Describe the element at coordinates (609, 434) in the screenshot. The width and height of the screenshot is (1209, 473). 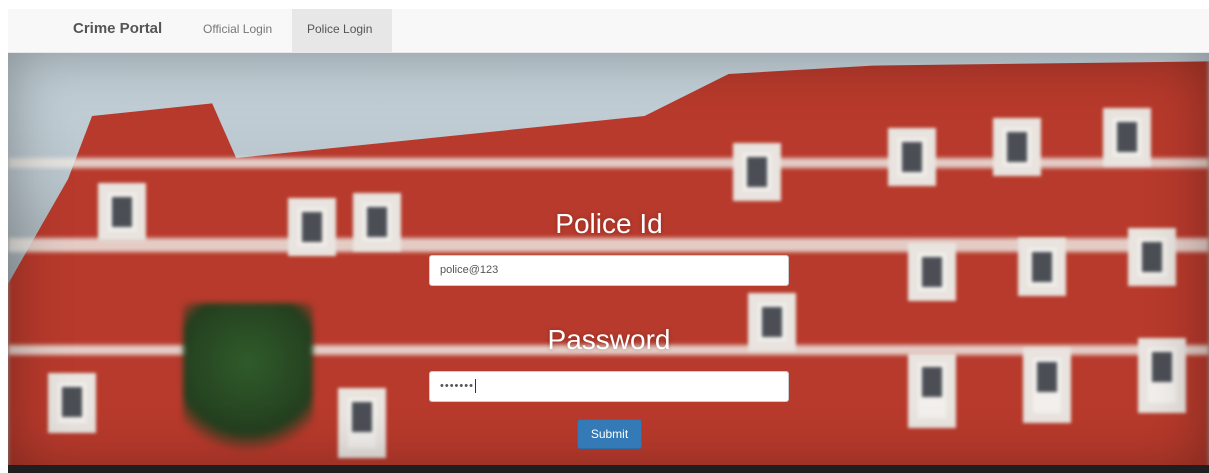
I see `submit-button: Submit` at that location.